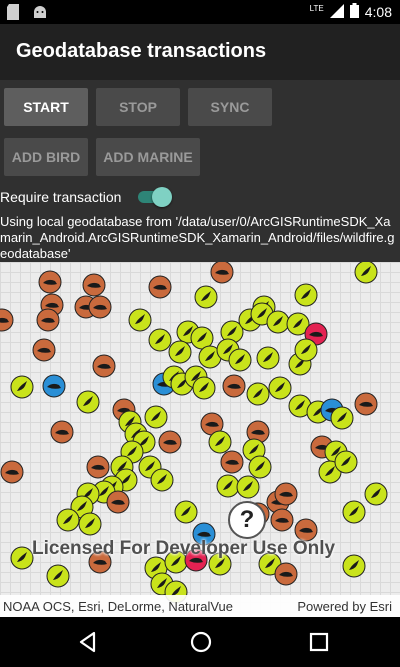 The height and width of the screenshot is (667, 400). I want to click on navigation-bar, so click(200, 642).